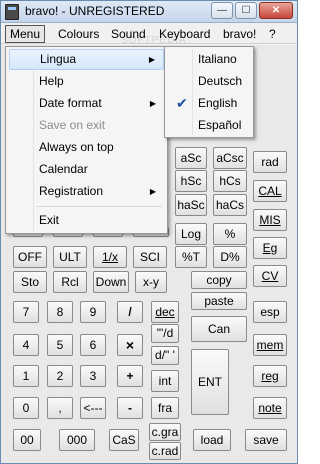 Image resolution: width=320 pixels, height=464 pixels. What do you see at coordinates (70, 257) in the screenshot?
I see `ult-button: ULT` at bounding box center [70, 257].